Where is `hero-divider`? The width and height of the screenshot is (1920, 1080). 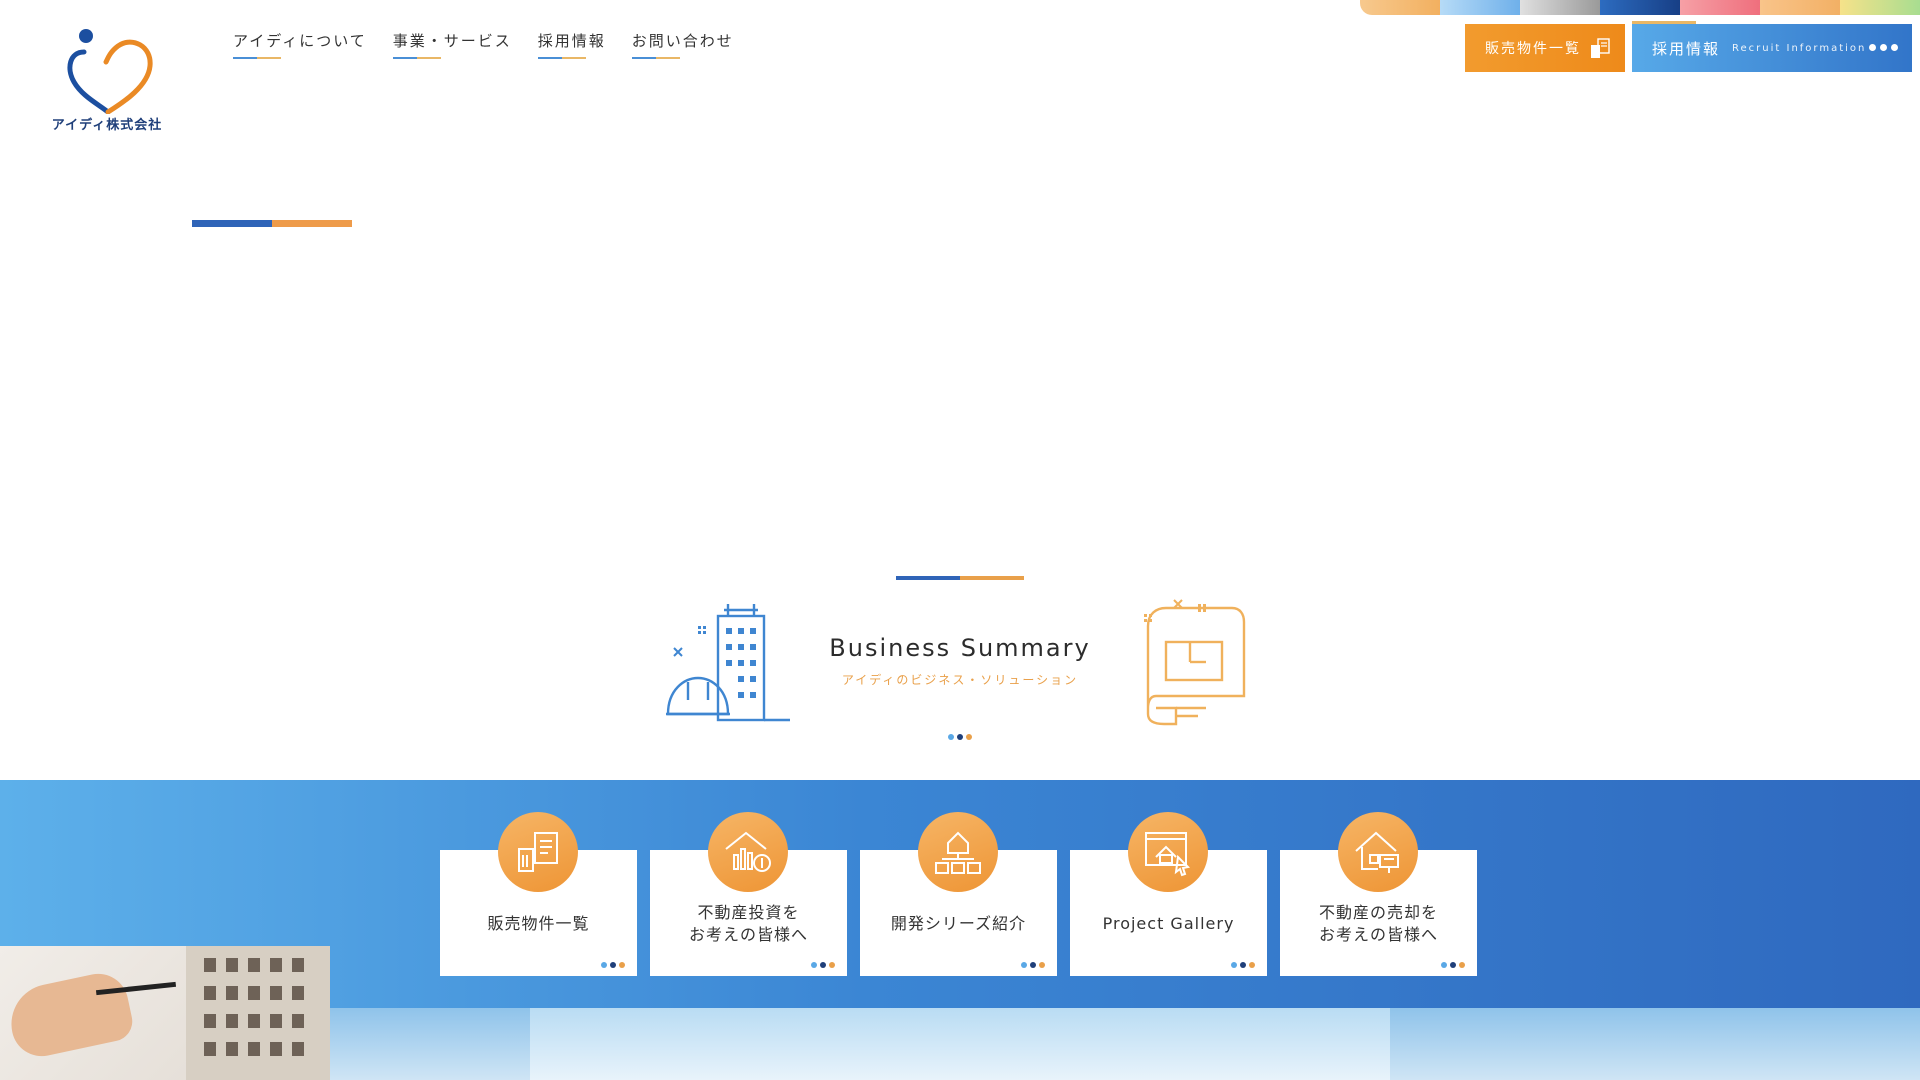
hero-divider is located at coordinates (272, 223).